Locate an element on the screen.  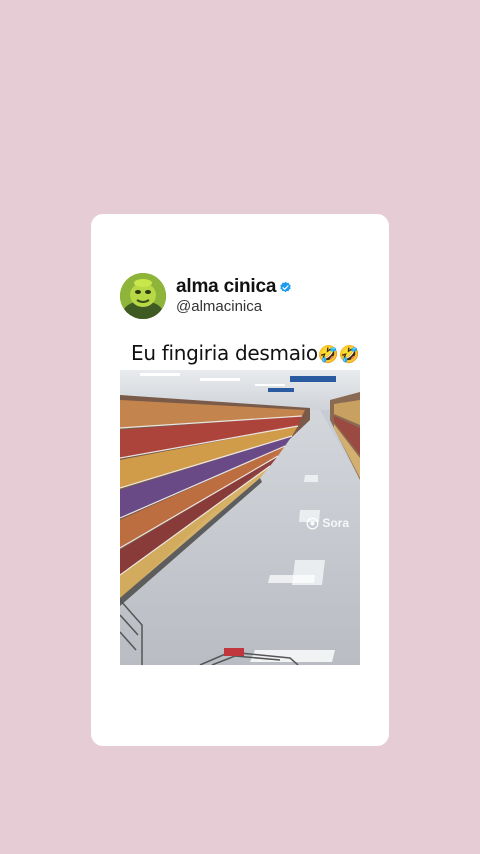
tweet-text: Eu fingiria desmaio🤣🤣 is located at coordinates (245, 353).